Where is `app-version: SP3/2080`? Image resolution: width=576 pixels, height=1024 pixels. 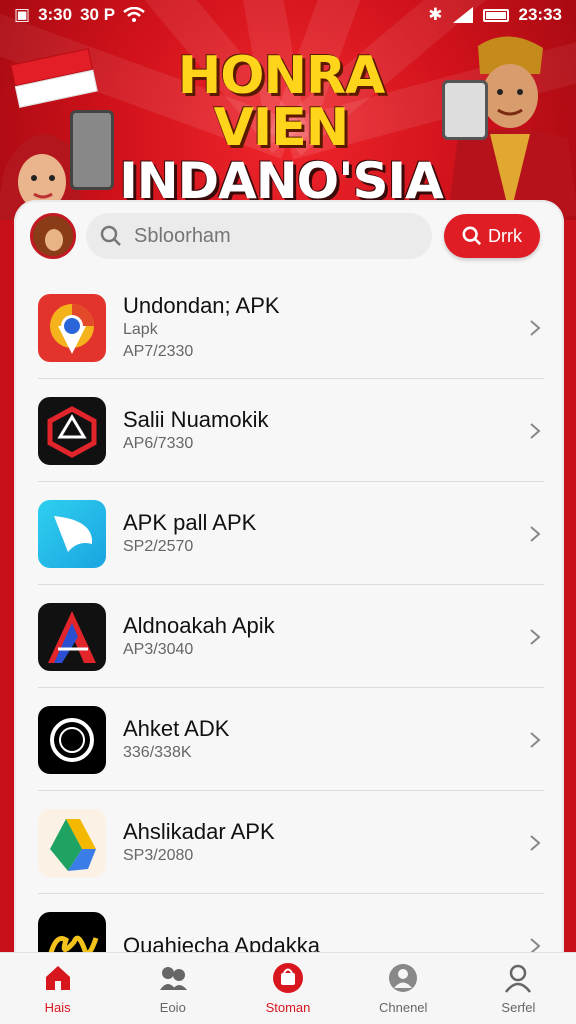
app-version: SP3/2080 is located at coordinates (158, 855).